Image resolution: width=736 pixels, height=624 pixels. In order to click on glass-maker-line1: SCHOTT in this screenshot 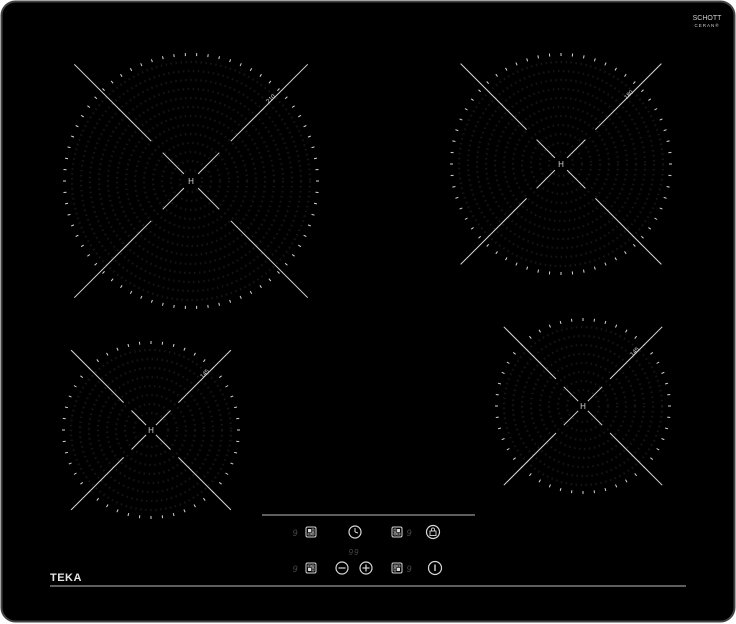, I will do `click(708, 18)`.